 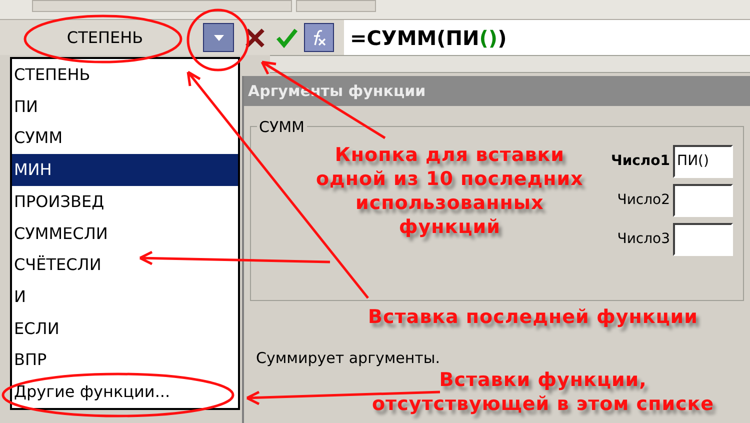 I want to click on function-list-item: СУММЕСЛИ, so click(x=125, y=234).